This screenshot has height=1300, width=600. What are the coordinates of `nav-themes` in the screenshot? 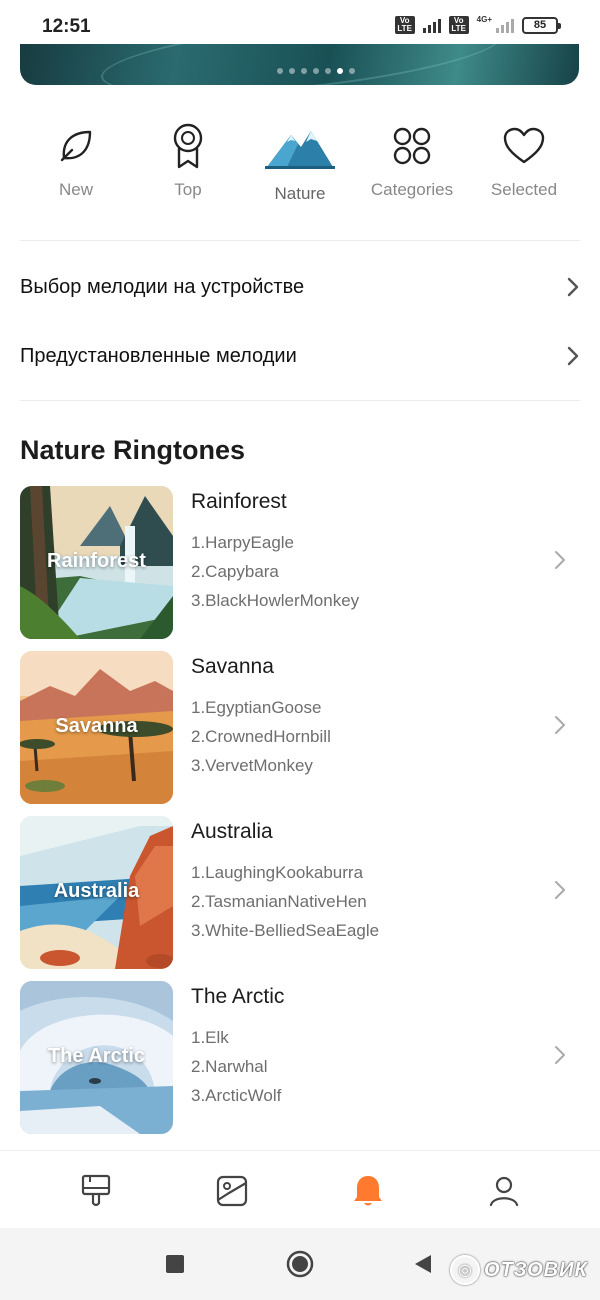 It's located at (96, 1191).